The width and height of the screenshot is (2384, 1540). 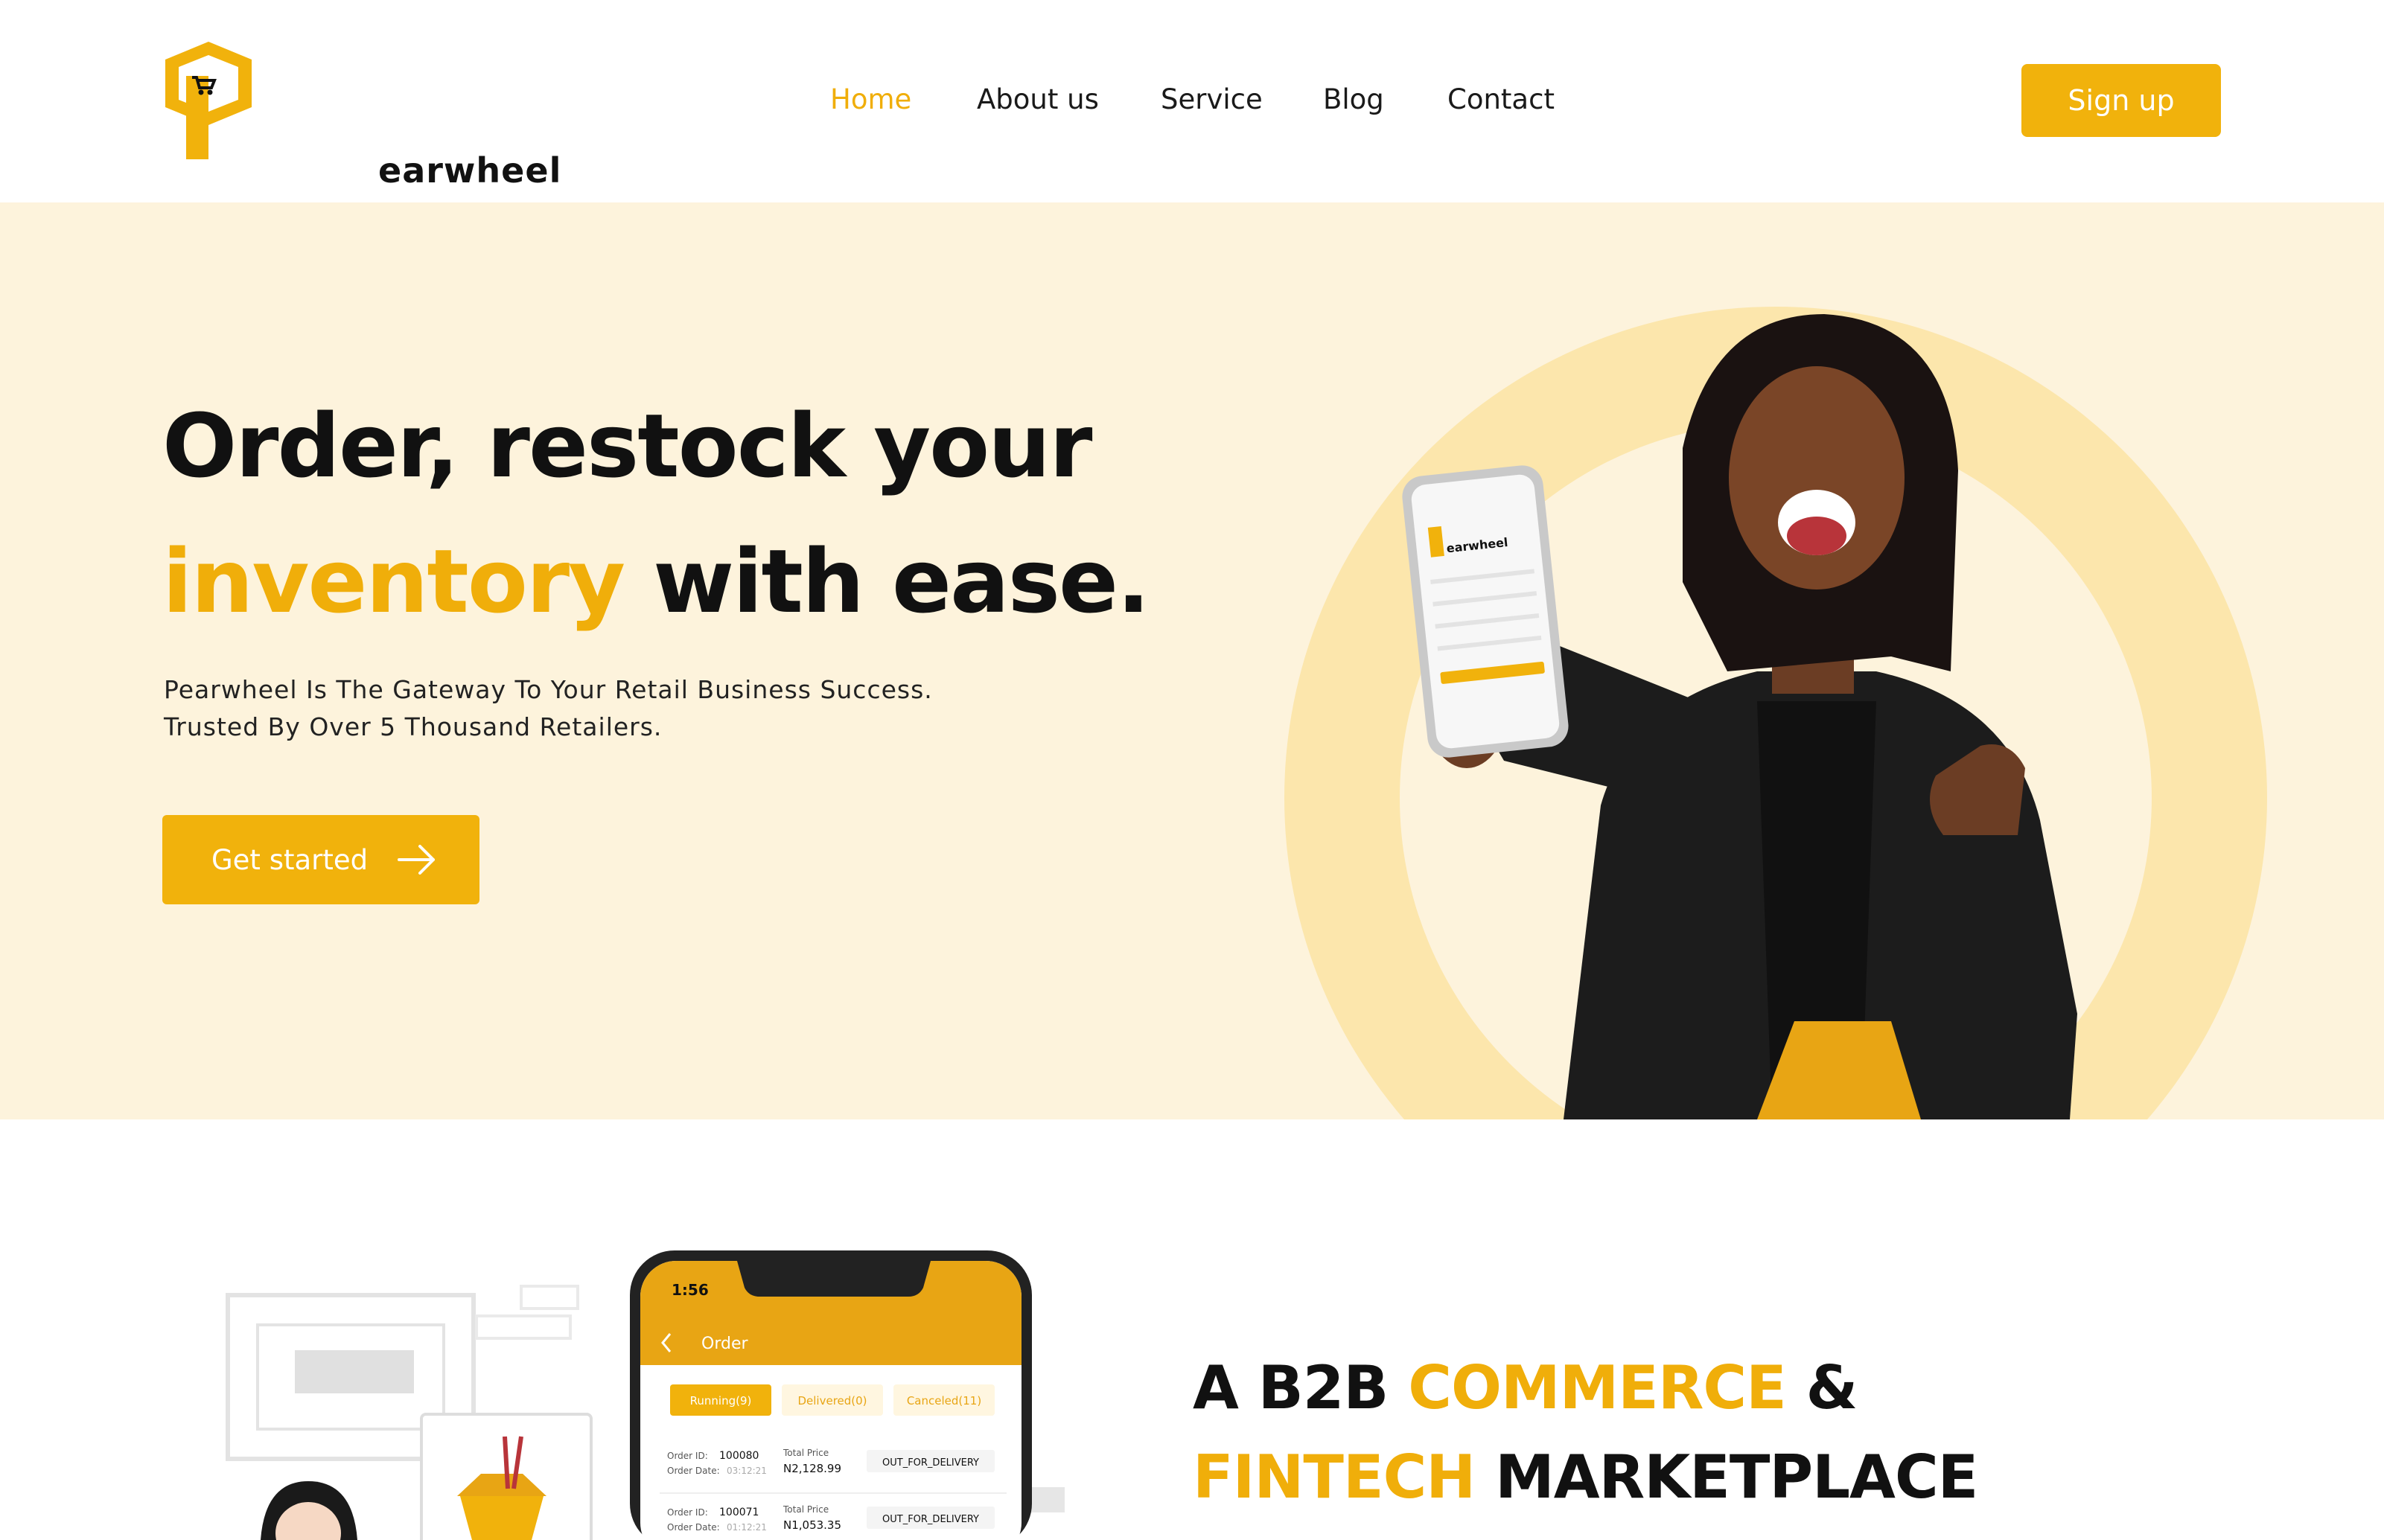 What do you see at coordinates (393, 582) in the screenshot?
I see `hero-heading-accent: inventory` at bounding box center [393, 582].